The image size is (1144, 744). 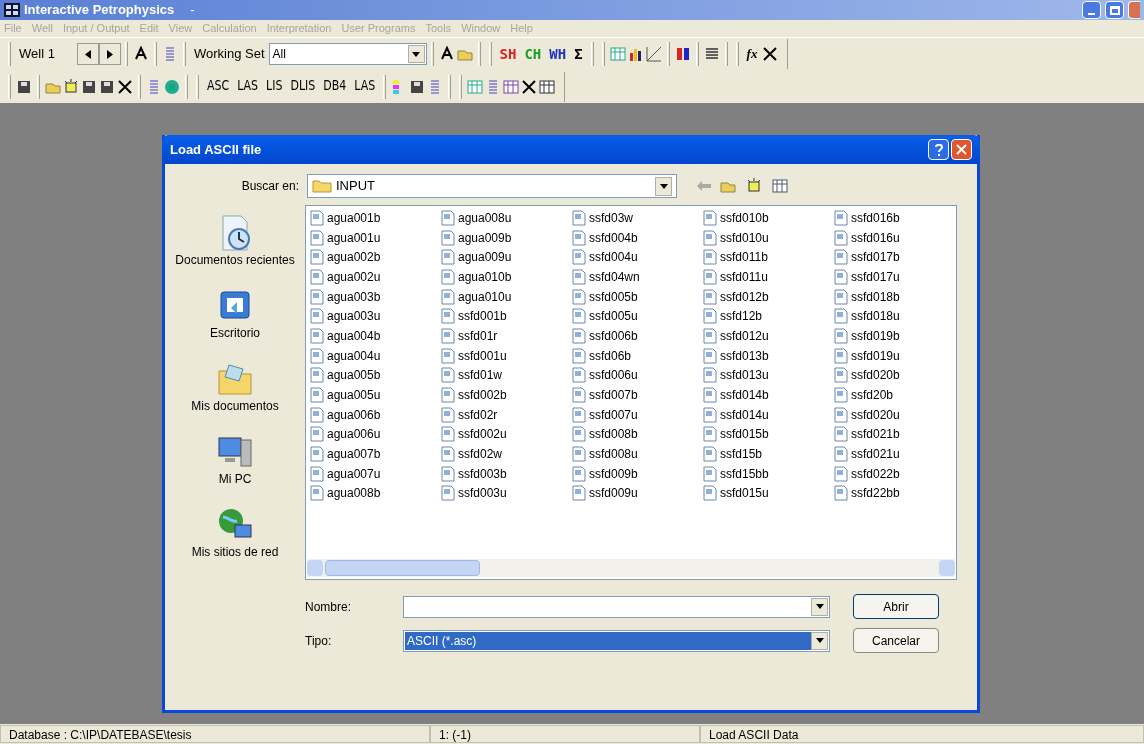 I want to click on listed-filename: ssfd015u, so click(x=744, y=493).